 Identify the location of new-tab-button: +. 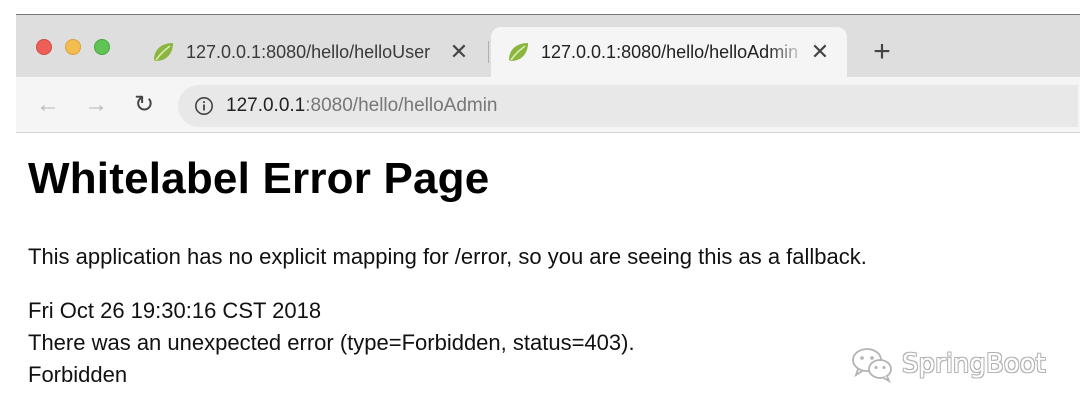
(882, 52).